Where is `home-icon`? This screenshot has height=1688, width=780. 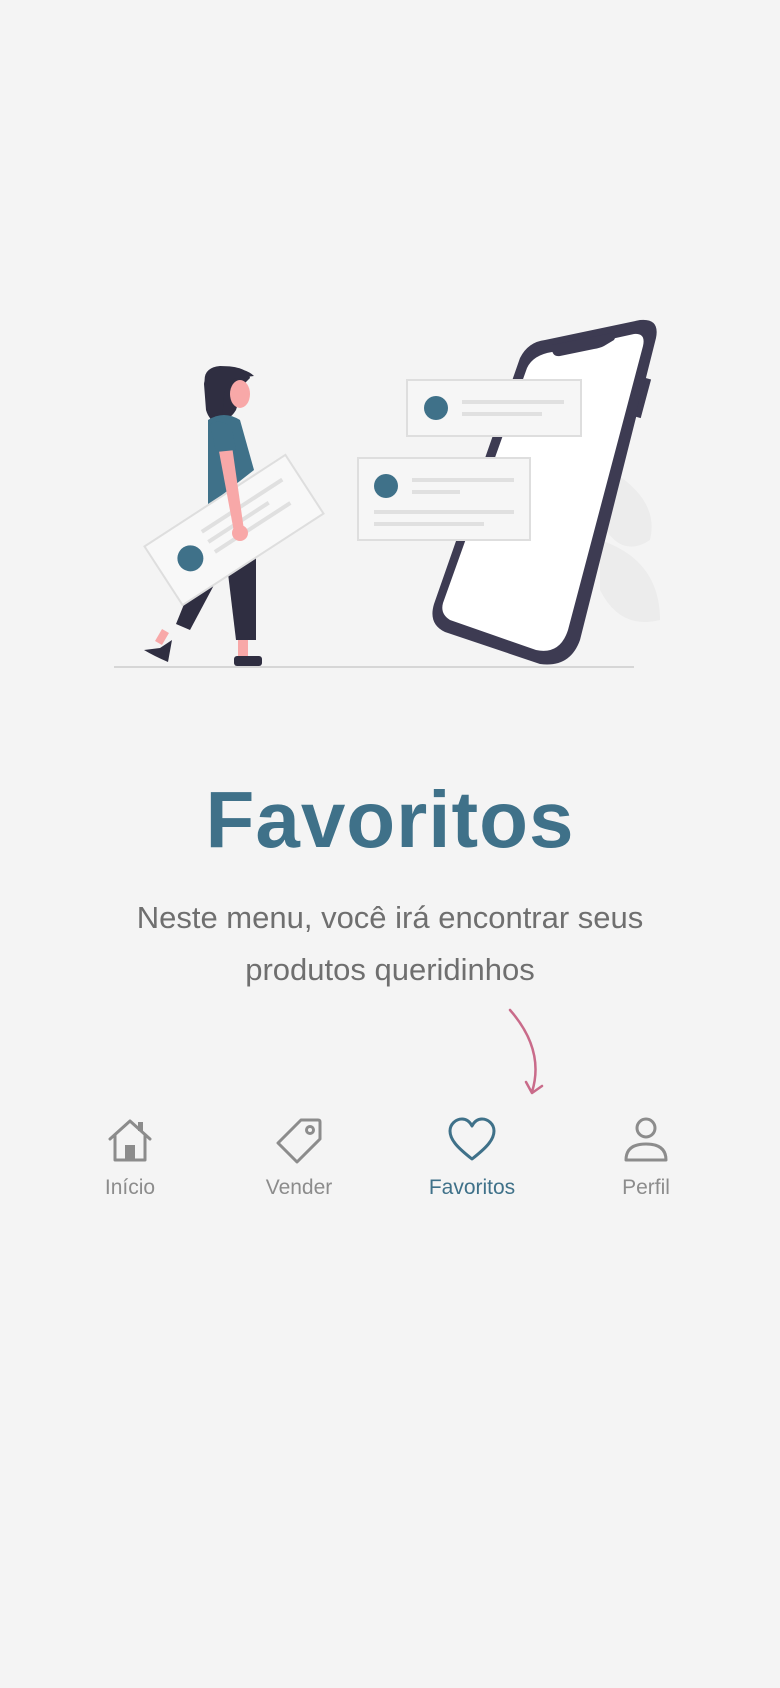 home-icon is located at coordinates (130, 1140).